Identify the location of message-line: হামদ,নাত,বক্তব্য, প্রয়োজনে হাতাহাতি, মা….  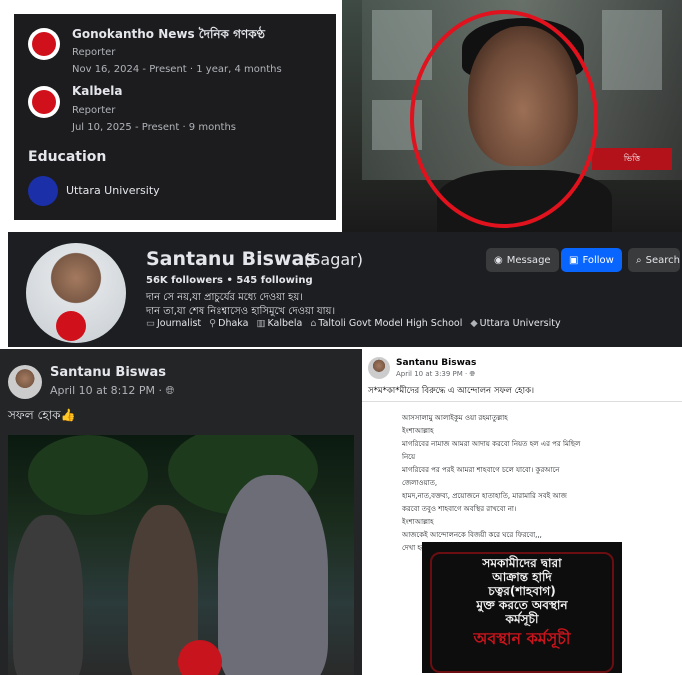
(484, 496).